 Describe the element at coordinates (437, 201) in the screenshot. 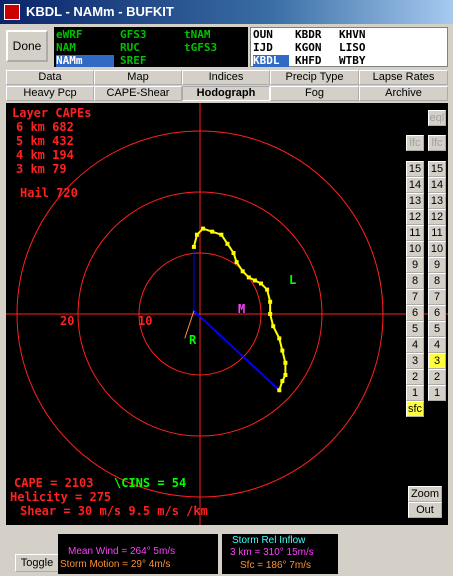

I see `level-button-right: 13` at that location.